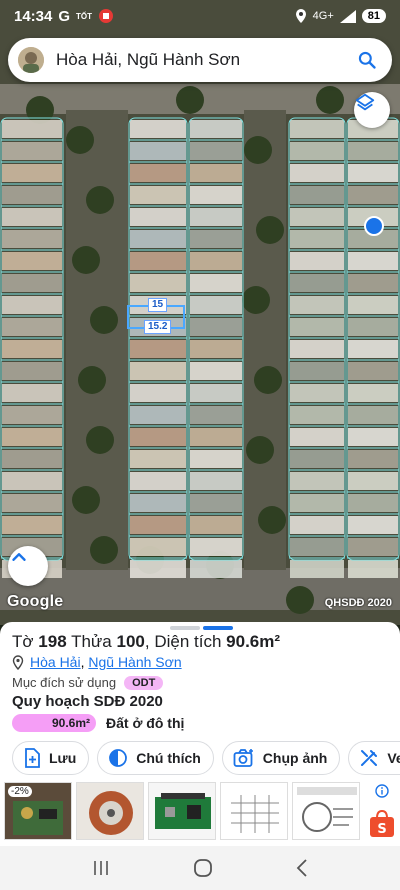 This screenshot has height=890, width=400. What do you see at coordinates (302, 868) in the screenshot?
I see `back-icon` at bounding box center [302, 868].